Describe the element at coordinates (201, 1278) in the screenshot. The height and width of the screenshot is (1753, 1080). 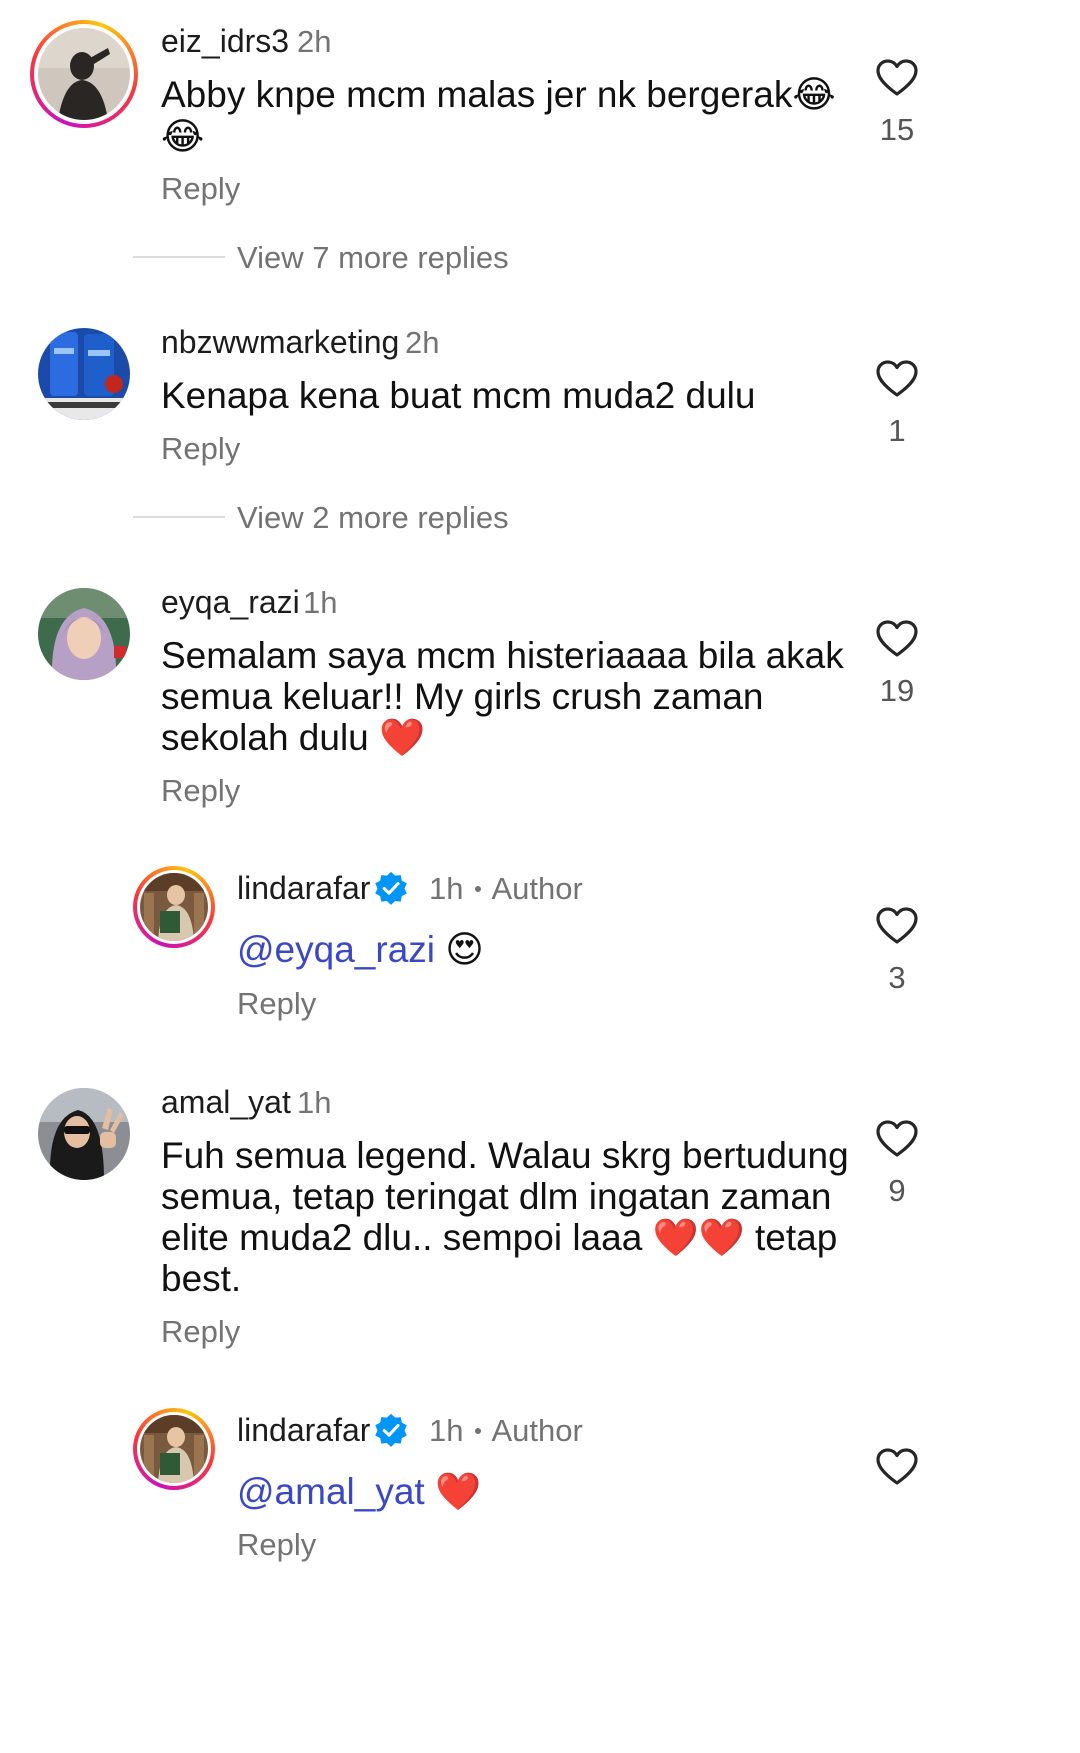
I see `comment-text-line4: best.` at that location.